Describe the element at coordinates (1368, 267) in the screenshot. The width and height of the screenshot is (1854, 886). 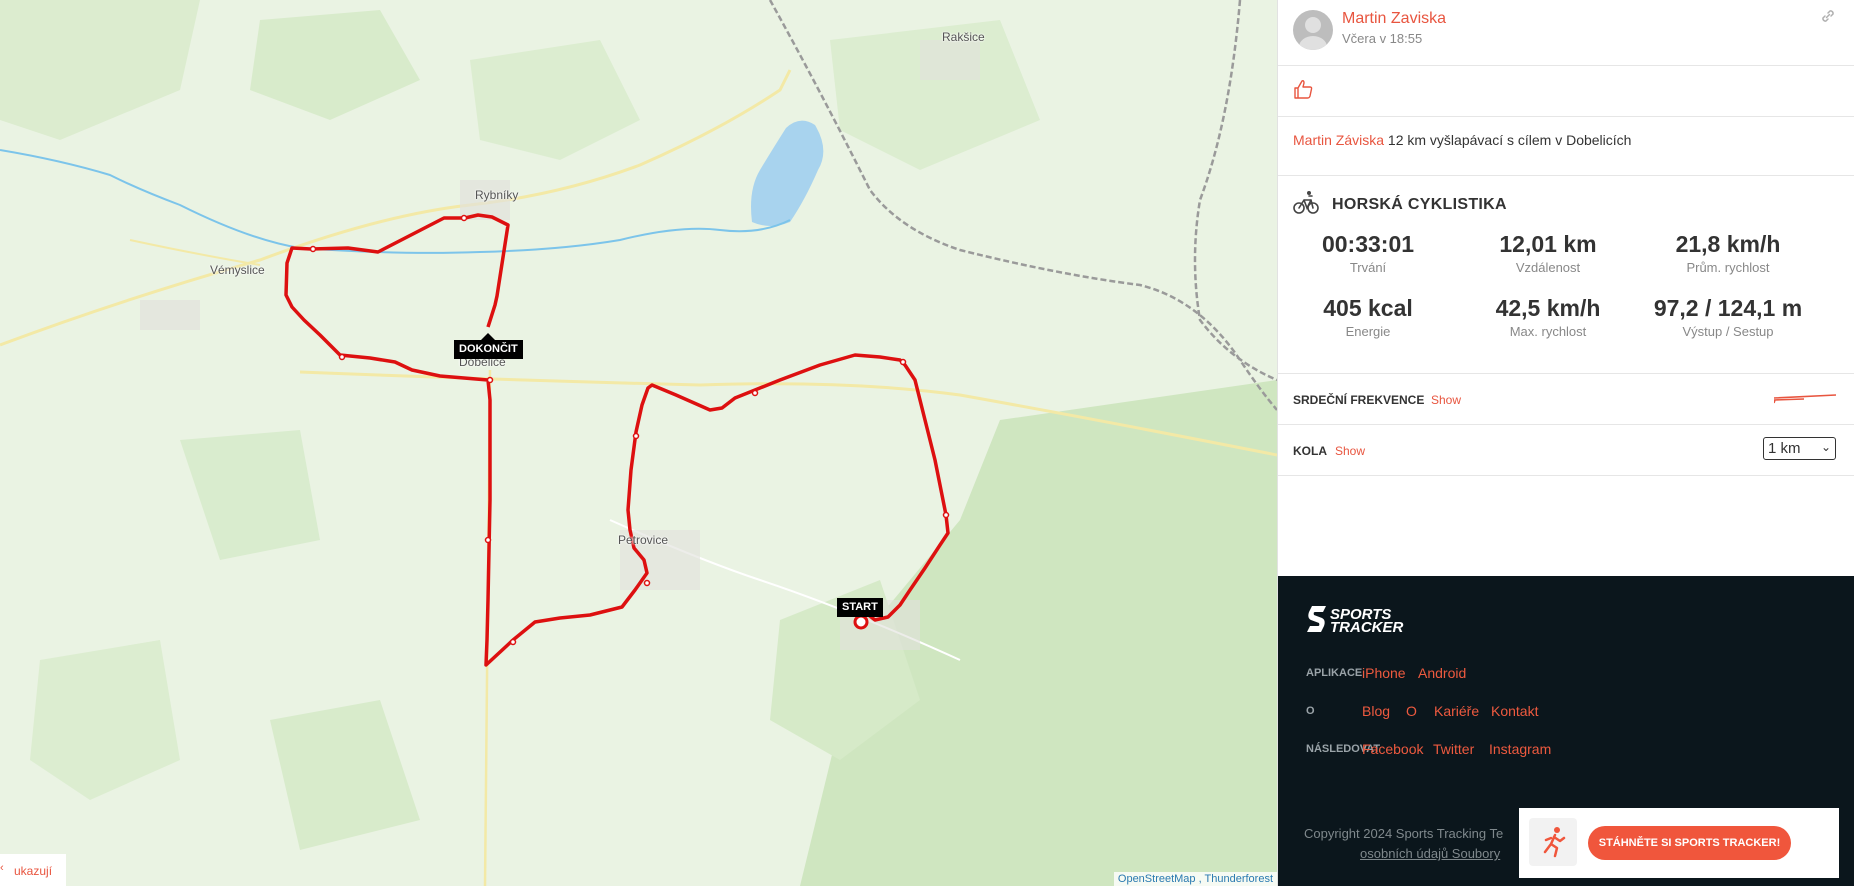
I see `stat-label: Trvání` at that location.